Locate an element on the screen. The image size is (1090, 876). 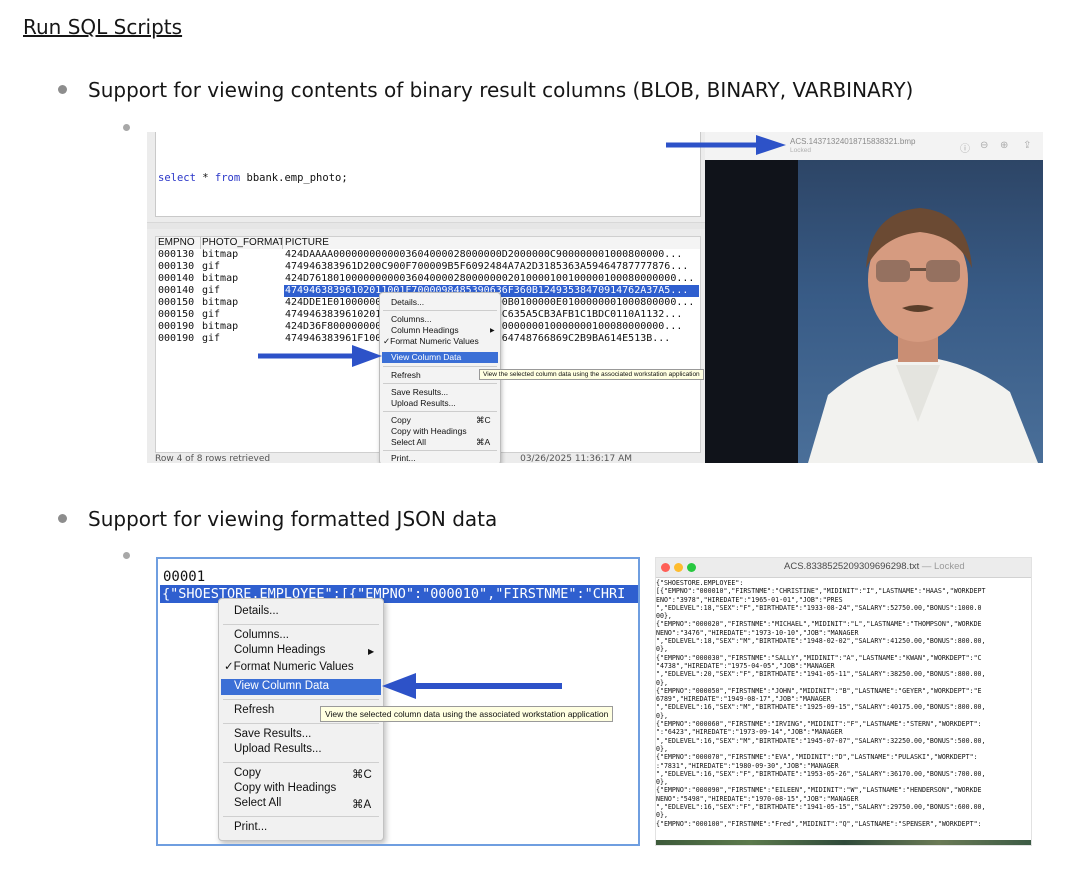
info-icon: ⓘ is located at coordinates (965, 147).